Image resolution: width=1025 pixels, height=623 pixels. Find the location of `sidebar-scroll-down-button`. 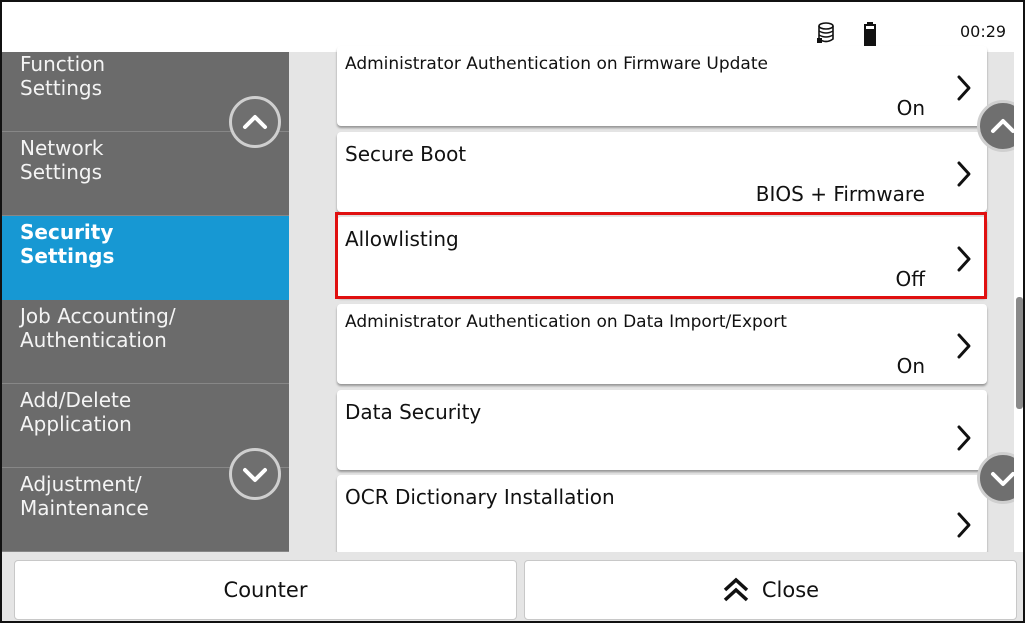

sidebar-scroll-down-button is located at coordinates (255, 474).